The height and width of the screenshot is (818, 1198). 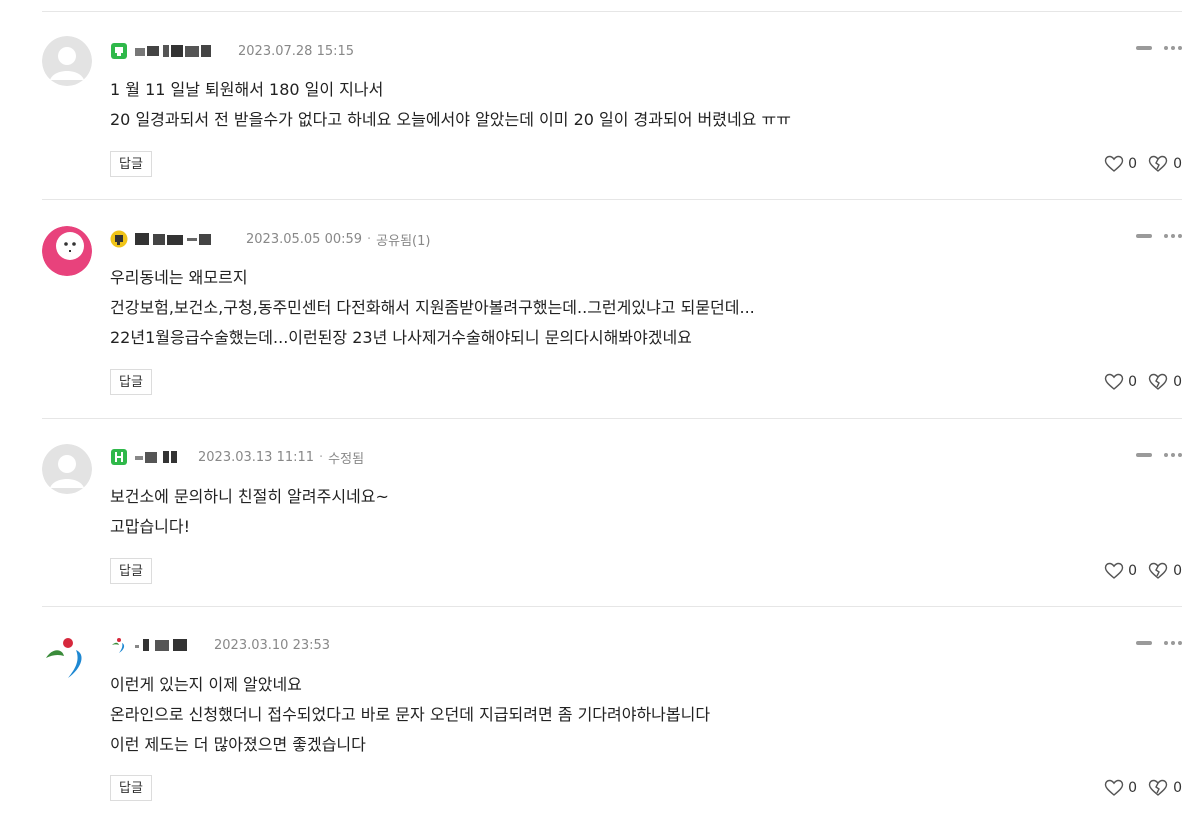 I want to click on comment-line: 이런 제도는 더 많아졌으면 좋겠습니다, so click(x=238, y=744).